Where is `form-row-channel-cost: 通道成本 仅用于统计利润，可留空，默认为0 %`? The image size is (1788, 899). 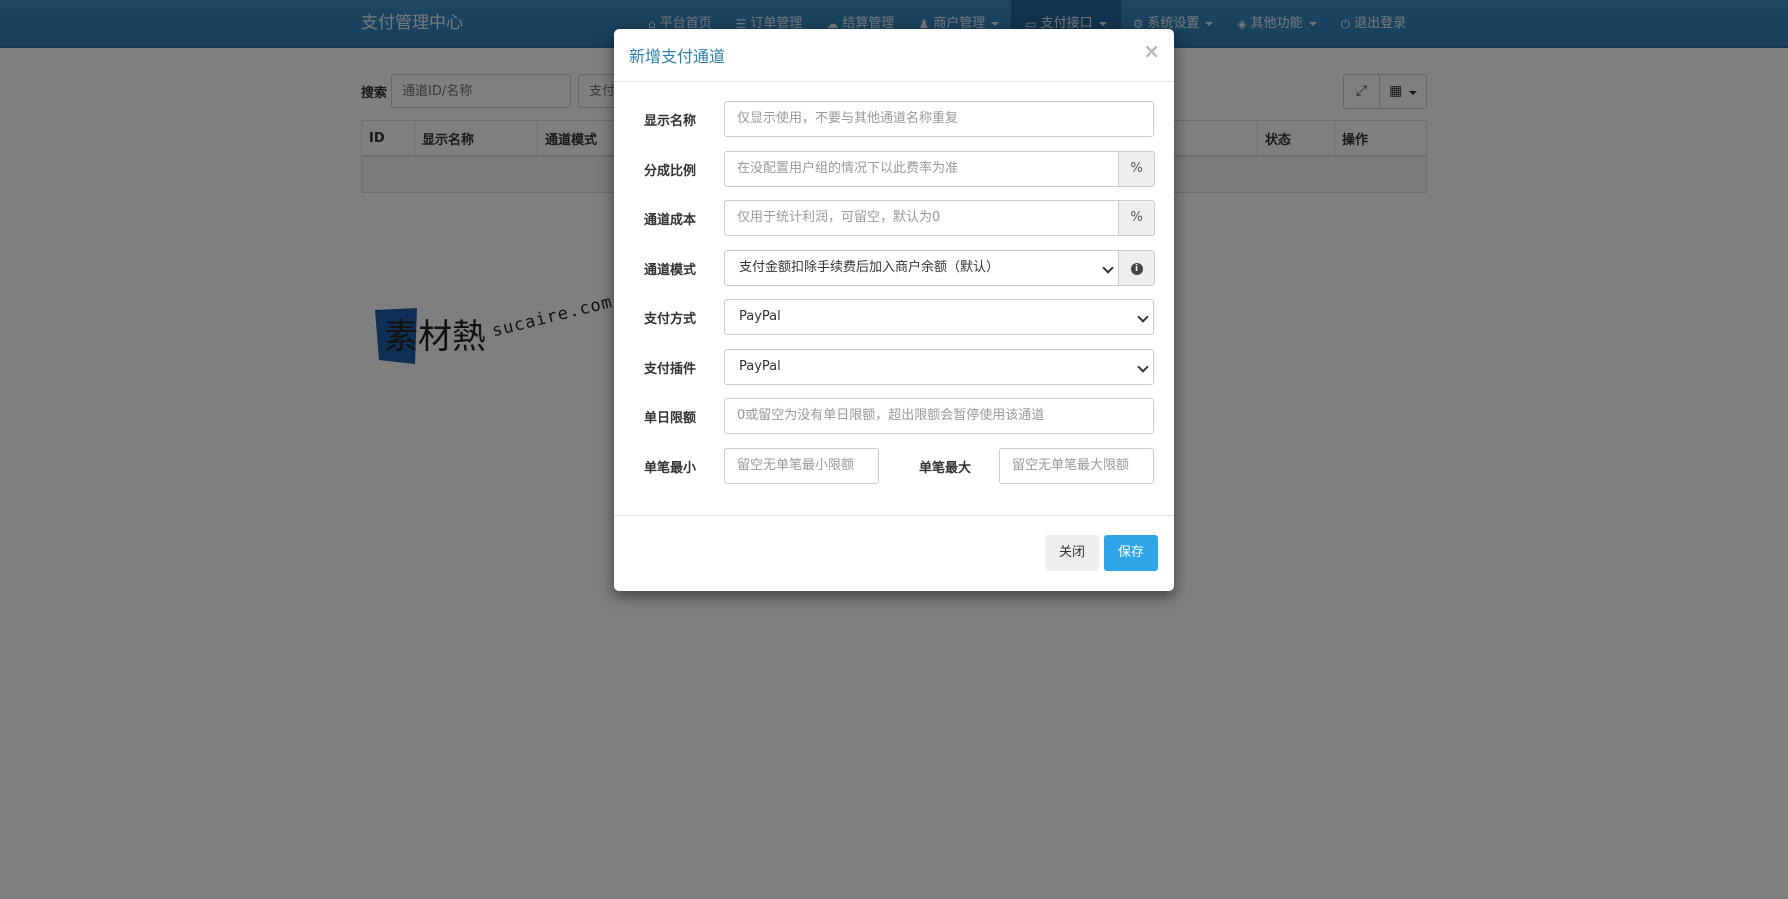
form-row-channel-cost: 通道成本 仅用于统计利润，可留空，默认为0 % is located at coordinates (894, 218).